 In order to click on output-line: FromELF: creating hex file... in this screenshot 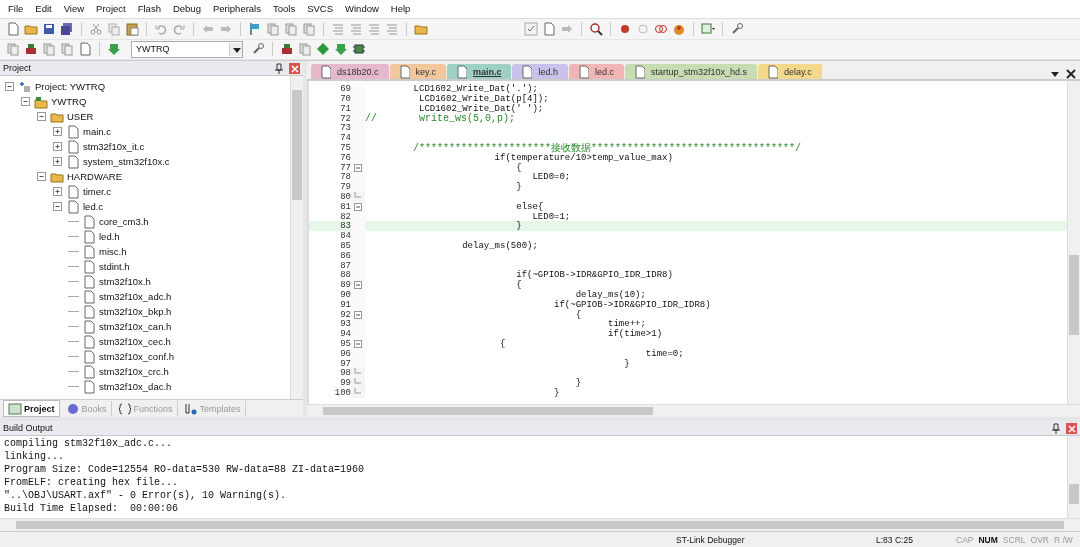, I will do `click(92, 483)`.